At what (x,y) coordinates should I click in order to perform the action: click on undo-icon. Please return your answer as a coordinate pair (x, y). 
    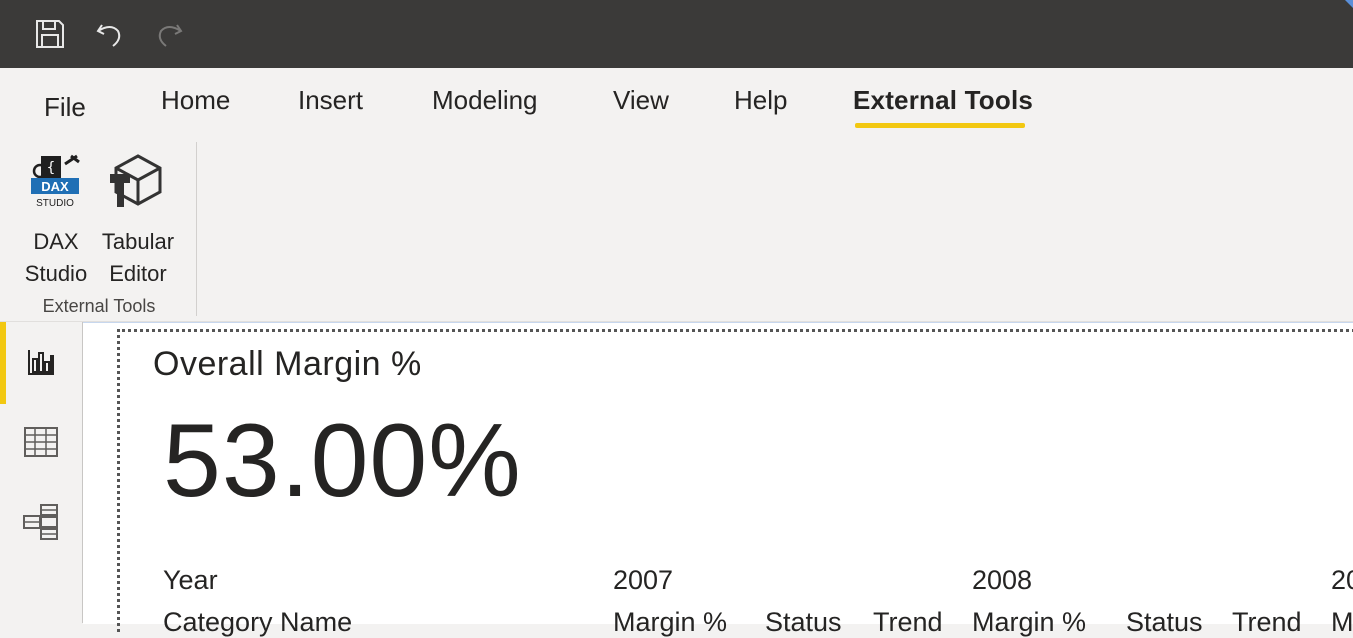
    Looking at the image, I should click on (108, 35).